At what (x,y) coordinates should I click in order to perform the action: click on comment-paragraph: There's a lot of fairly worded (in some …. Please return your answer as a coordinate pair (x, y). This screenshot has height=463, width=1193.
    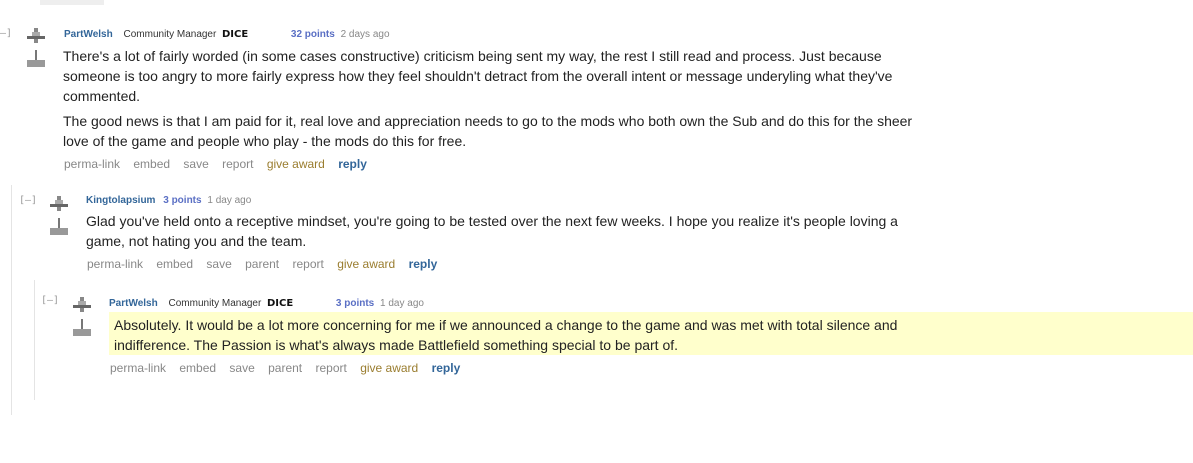
    Looking at the image, I should click on (478, 76).